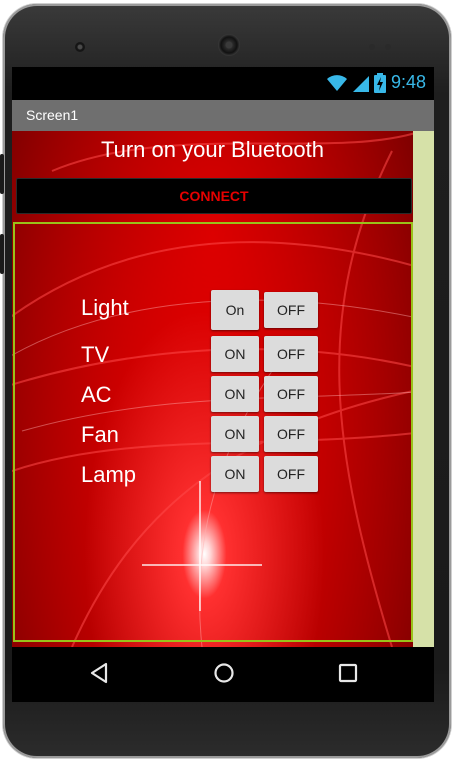 The width and height of the screenshot is (456, 763). I want to click on device-label: AC, so click(96, 394).